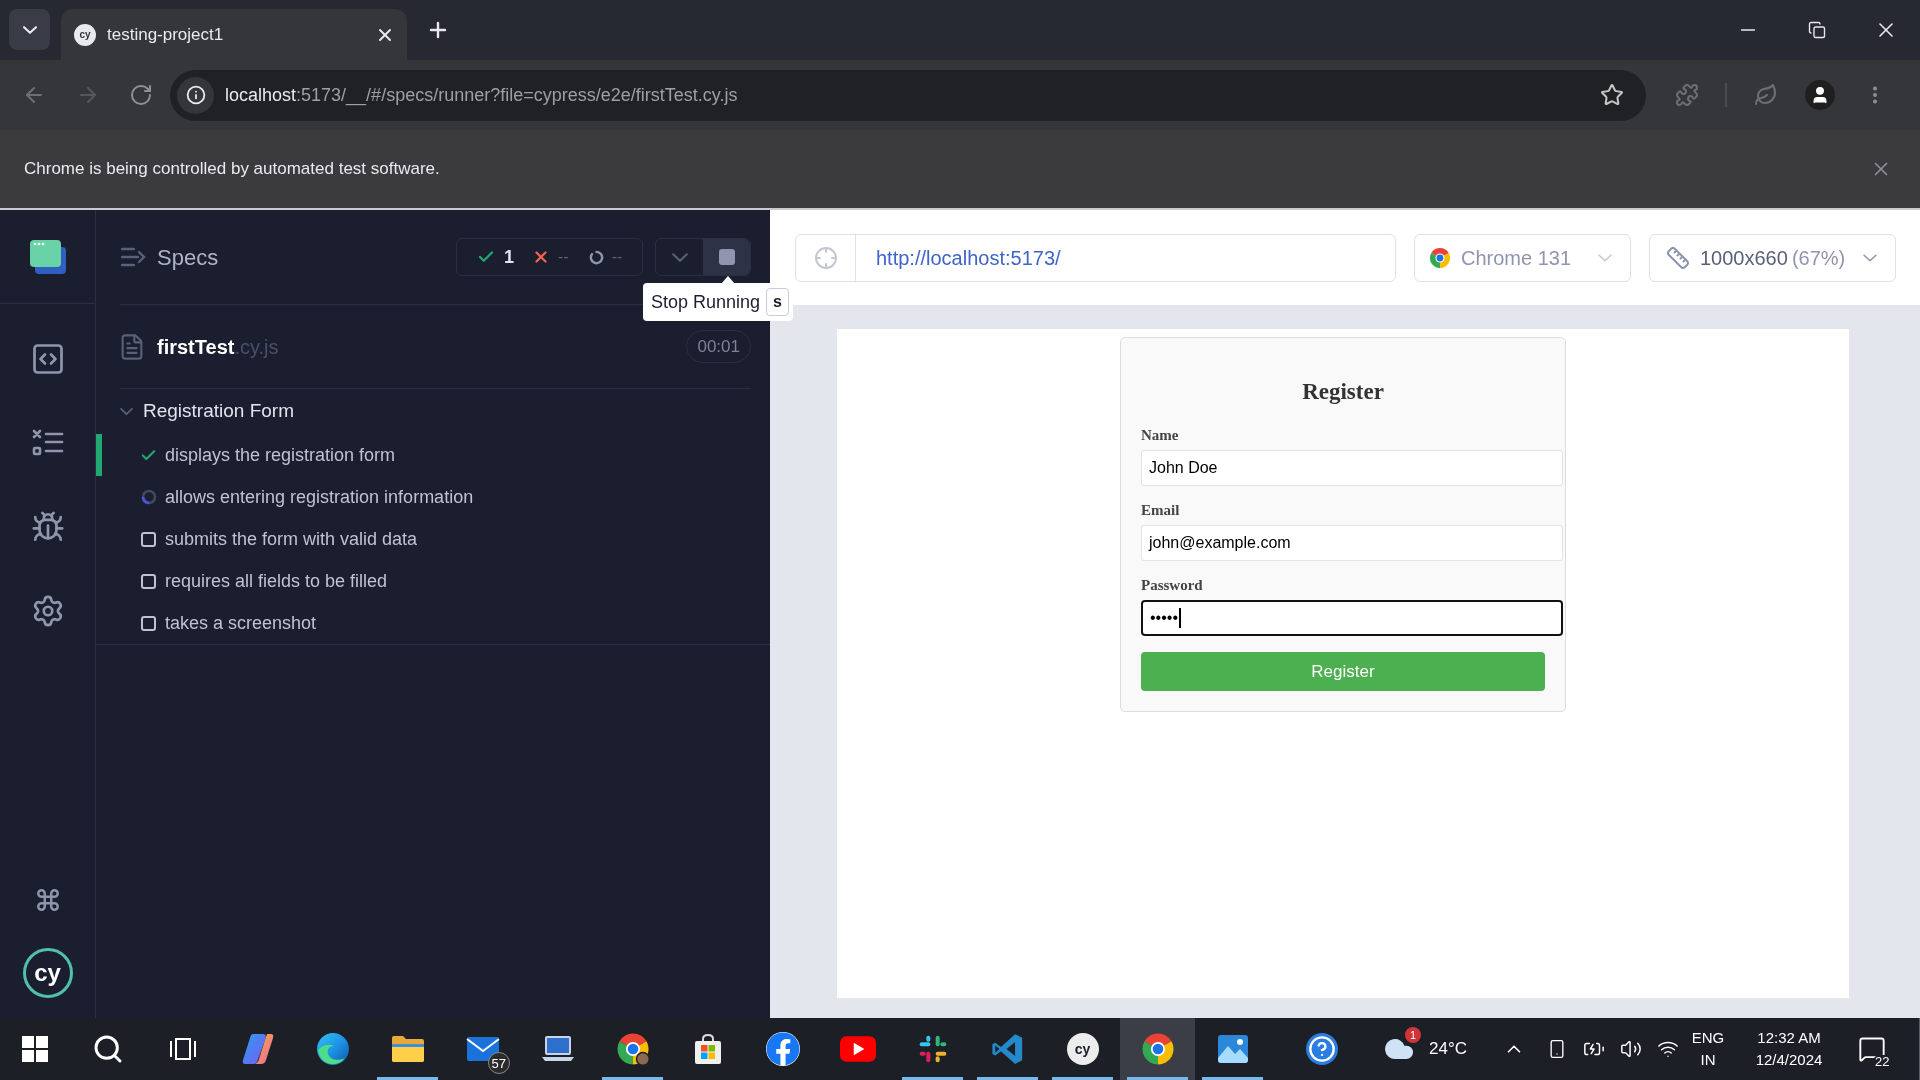 The image size is (1920, 1080). I want to click on photo-gallery-icon, so click(1232, 1049).